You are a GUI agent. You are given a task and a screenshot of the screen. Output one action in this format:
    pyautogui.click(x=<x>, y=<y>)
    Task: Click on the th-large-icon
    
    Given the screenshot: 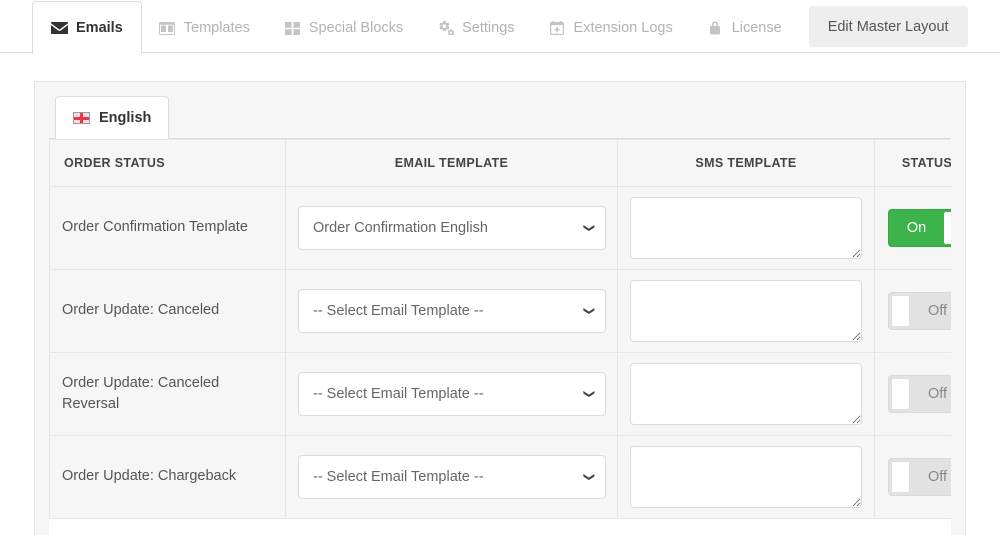 What is the action you would take?
    pyautogui.click(x=292, y=28)
    